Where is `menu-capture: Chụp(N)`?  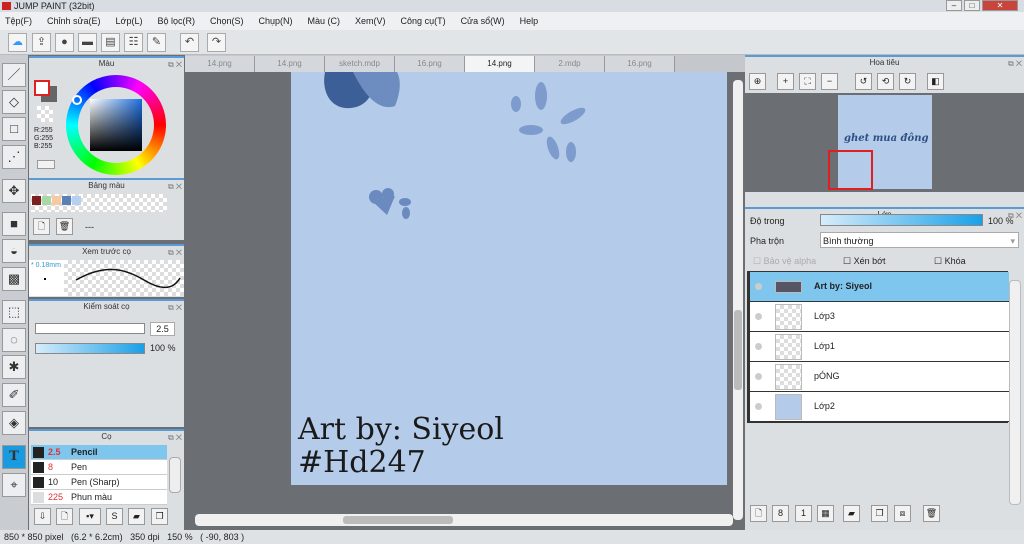
menu-capture: Chụp(N) is located at coordinates (276, 21).